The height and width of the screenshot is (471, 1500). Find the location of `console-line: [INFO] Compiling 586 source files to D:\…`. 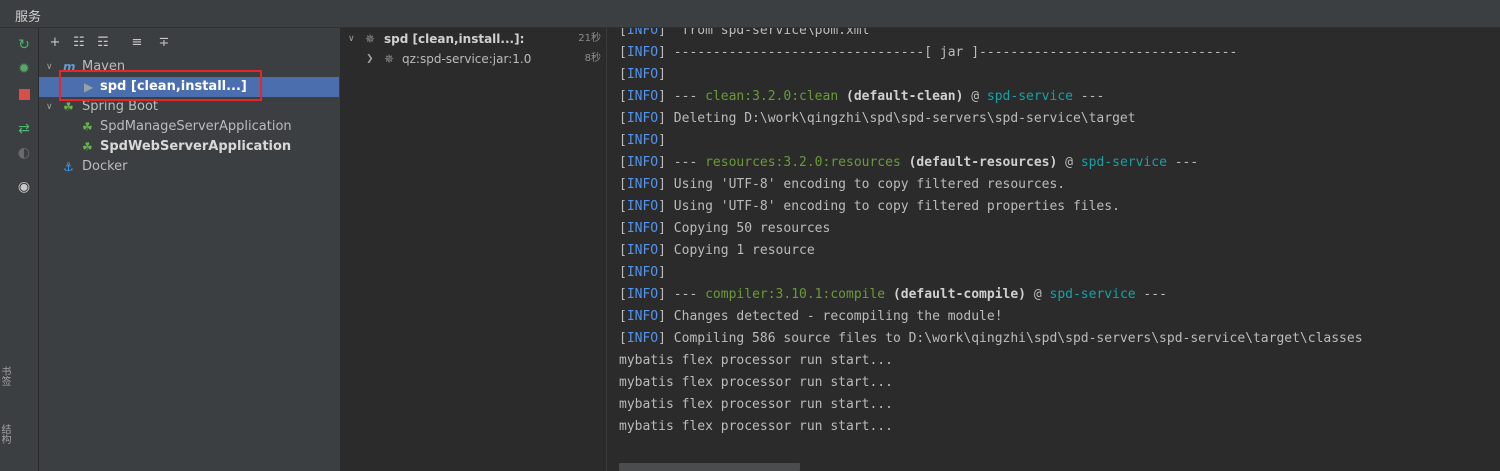

console-line: [INFO] Compiling 586 source files to D:\… is located at coordinates (991, 338).